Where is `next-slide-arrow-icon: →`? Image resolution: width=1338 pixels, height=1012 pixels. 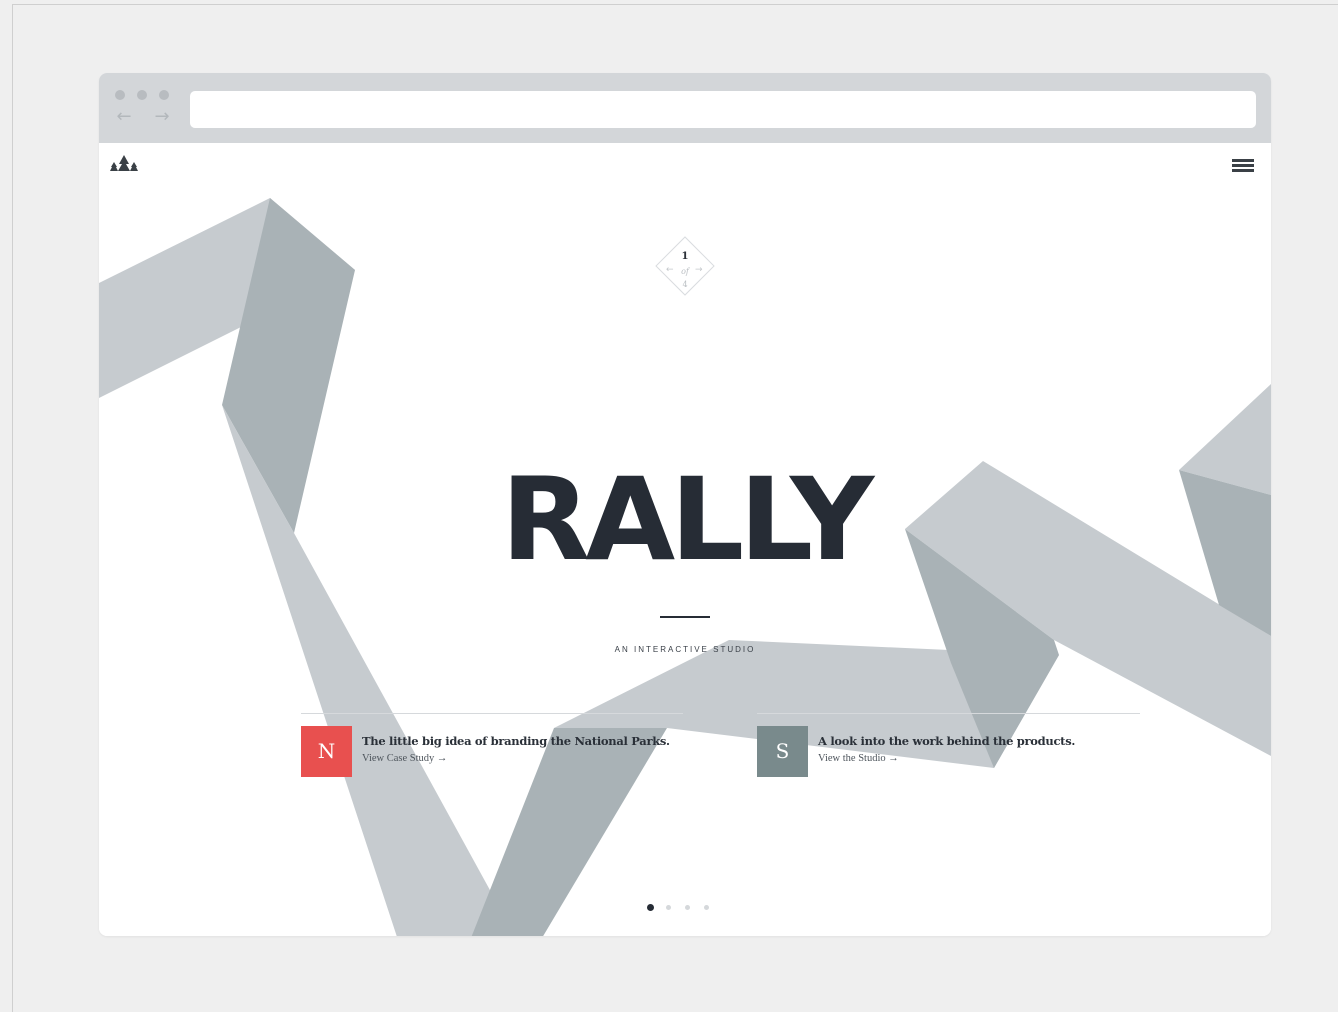 next-slide-arrow-icon: → is located at coordinates (699, 270).